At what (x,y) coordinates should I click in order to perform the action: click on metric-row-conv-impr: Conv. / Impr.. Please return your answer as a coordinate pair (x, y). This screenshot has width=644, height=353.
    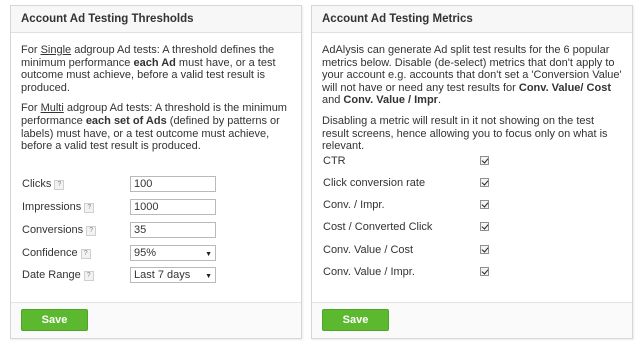
    Looking at the image, I should click on (473, 205).